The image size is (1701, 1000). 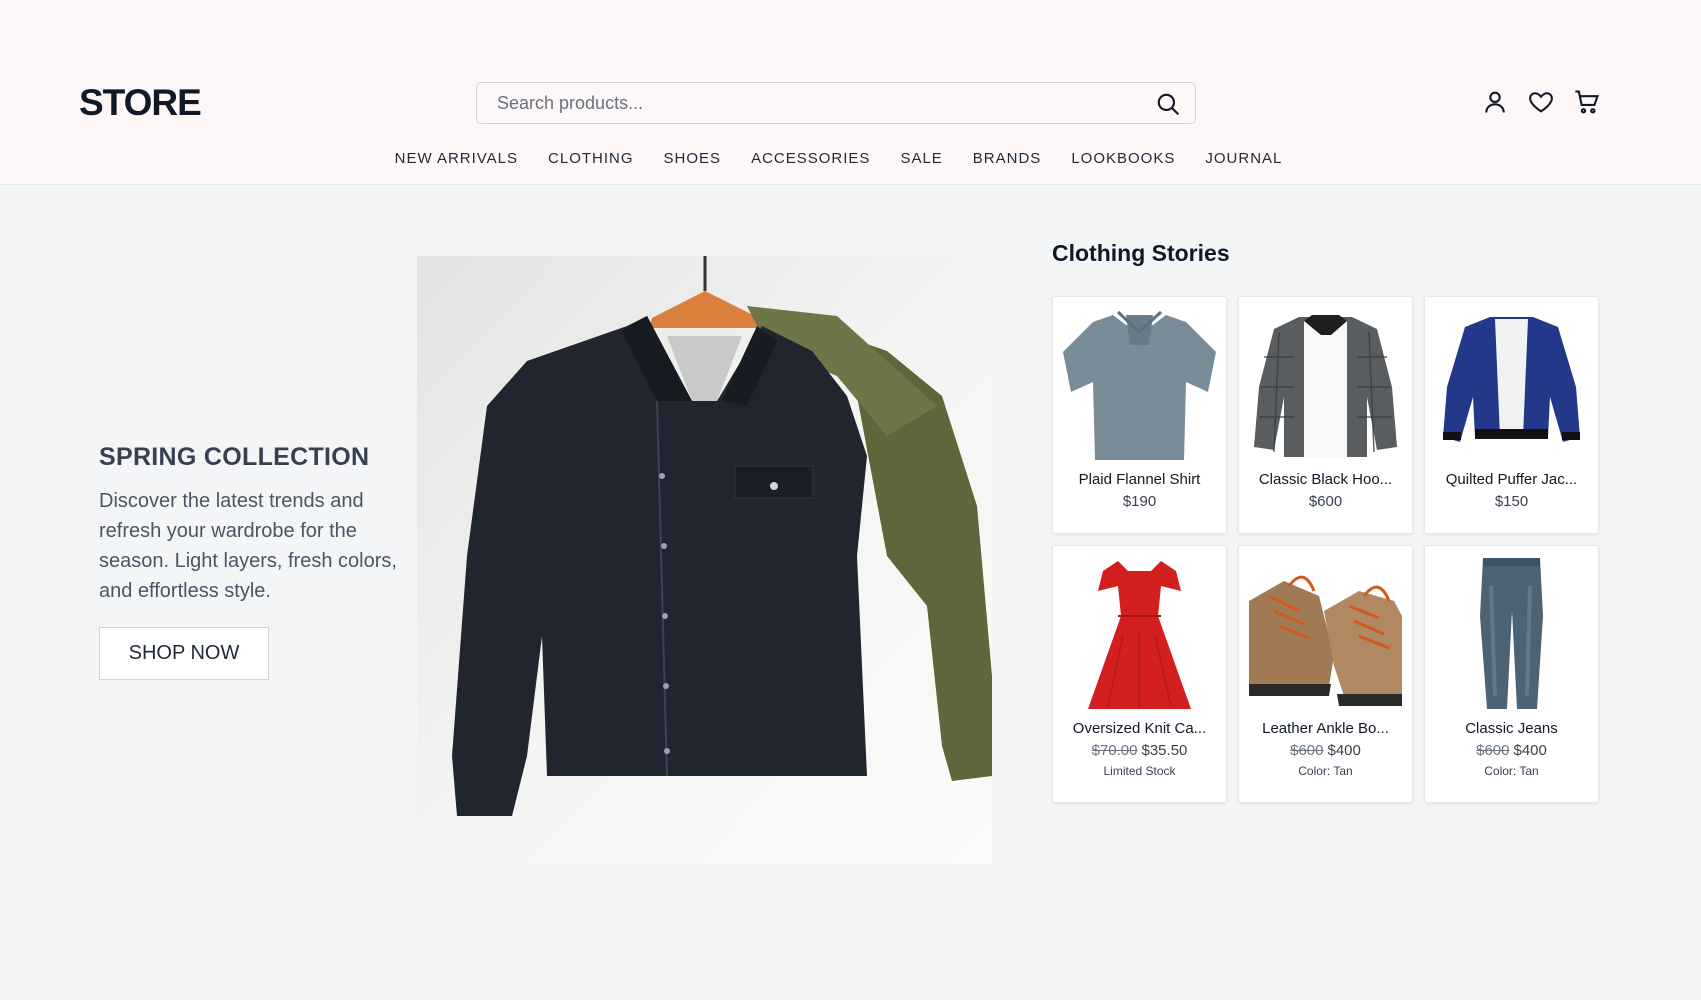 What do you see at coordinates (1139, 771) in the screenshot?
I see `product-note: Limited Stock` at bounding box center [1139, 771].